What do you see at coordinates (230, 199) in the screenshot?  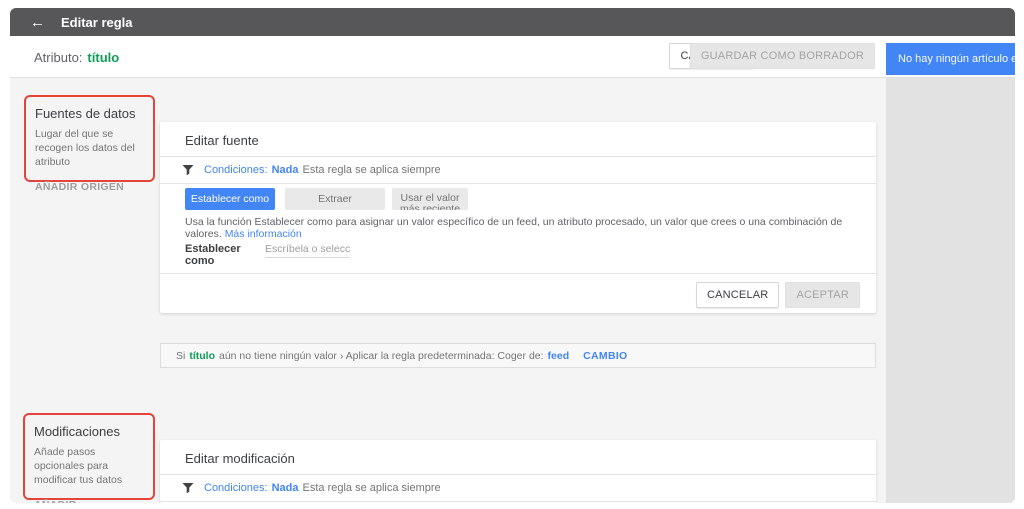 I see `tab-establecer-como: Establecer como` at bounding box center [230, 199].